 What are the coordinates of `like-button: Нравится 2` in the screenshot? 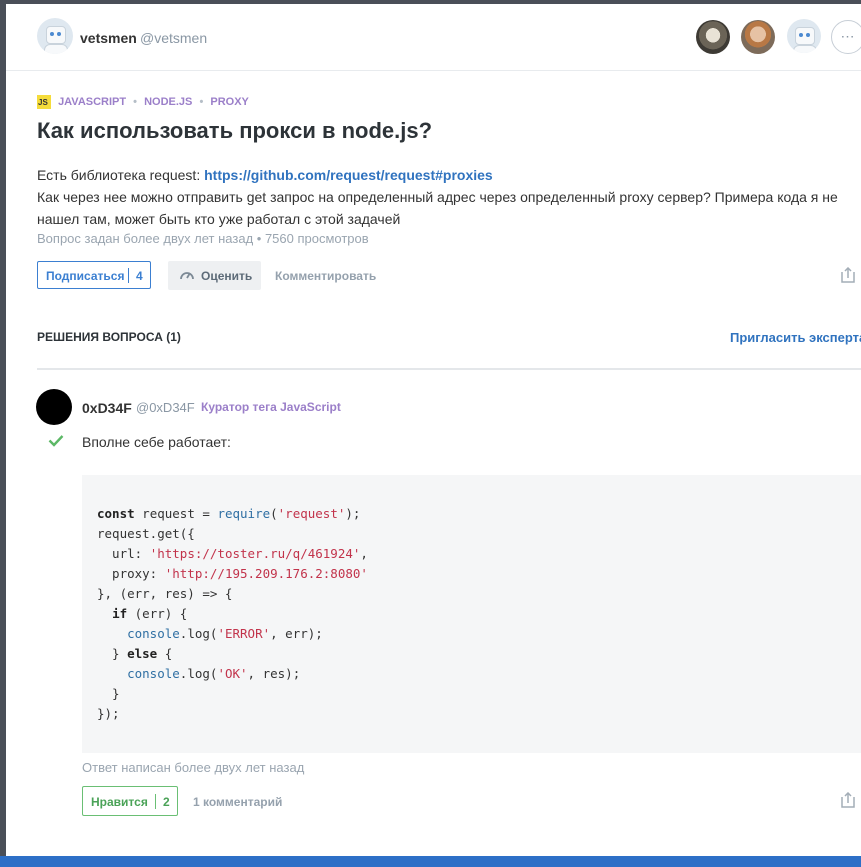 It's located at (130, 801).